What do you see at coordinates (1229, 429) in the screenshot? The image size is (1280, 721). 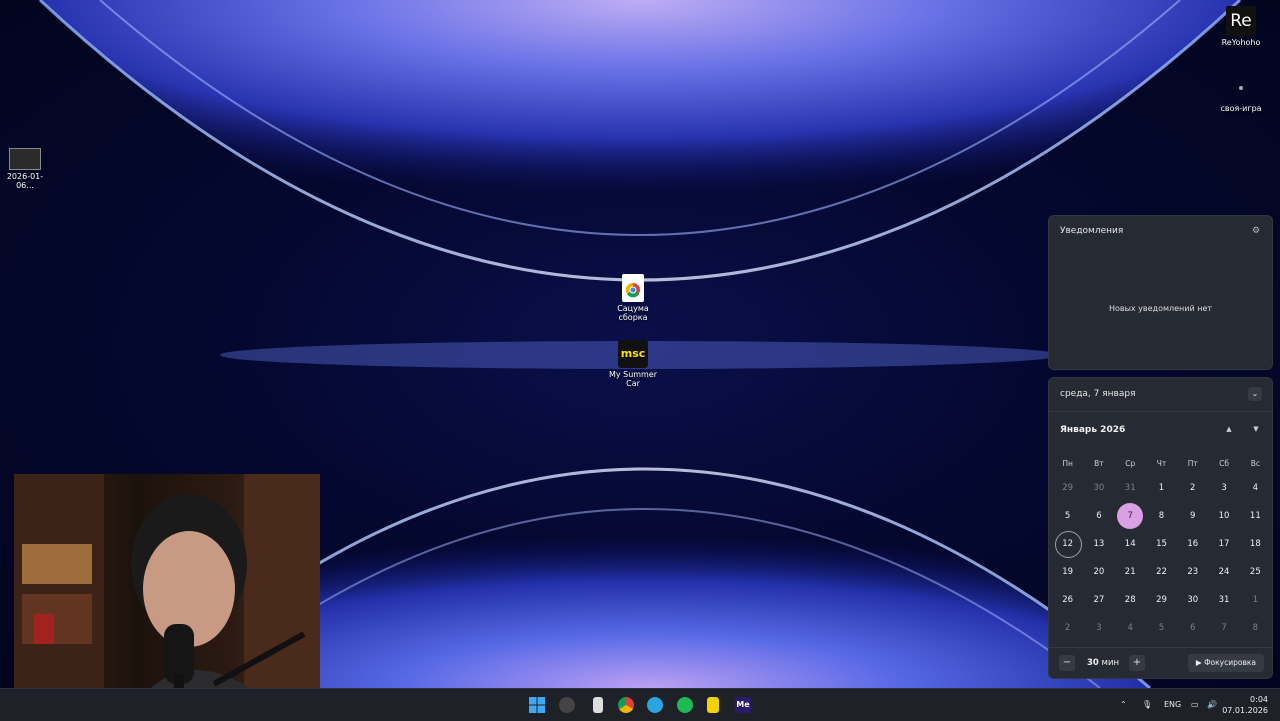 I see `chevron-up-icon: ▲` at bounding box center [1229, 429].